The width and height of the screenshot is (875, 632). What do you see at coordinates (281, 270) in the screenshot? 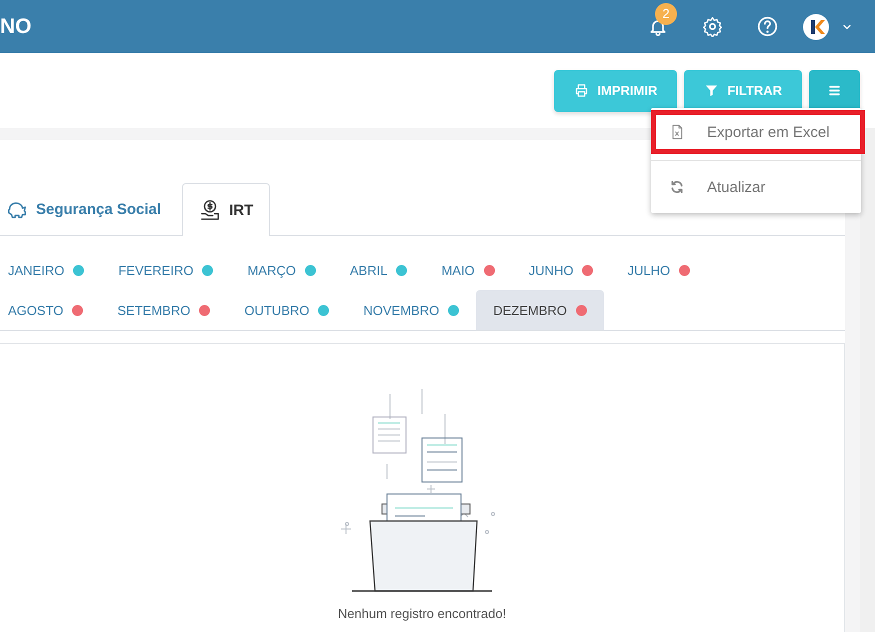
I see `month-tab: MARÇO` at bounding box center [281, 270].